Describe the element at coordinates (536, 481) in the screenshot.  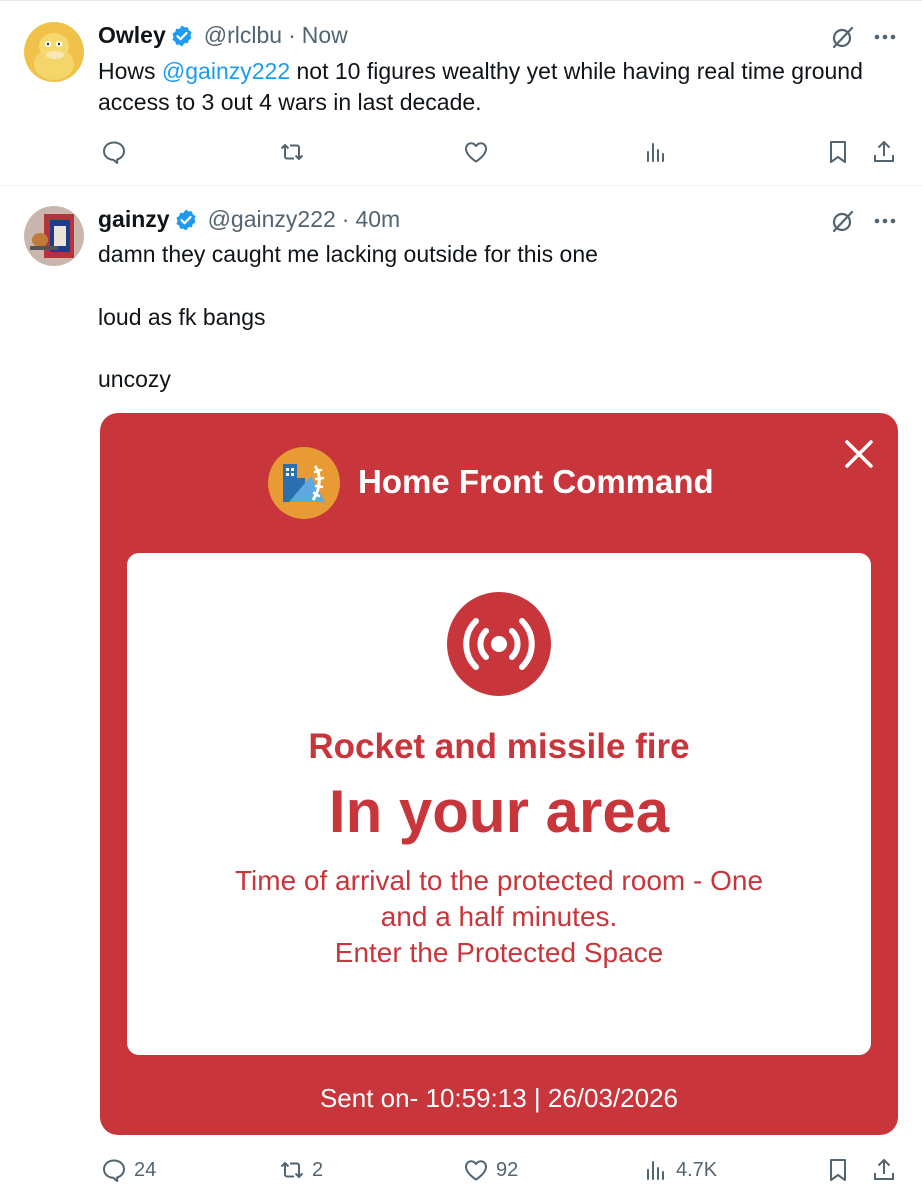
I see `alert-title: Home Front Command` at that location.